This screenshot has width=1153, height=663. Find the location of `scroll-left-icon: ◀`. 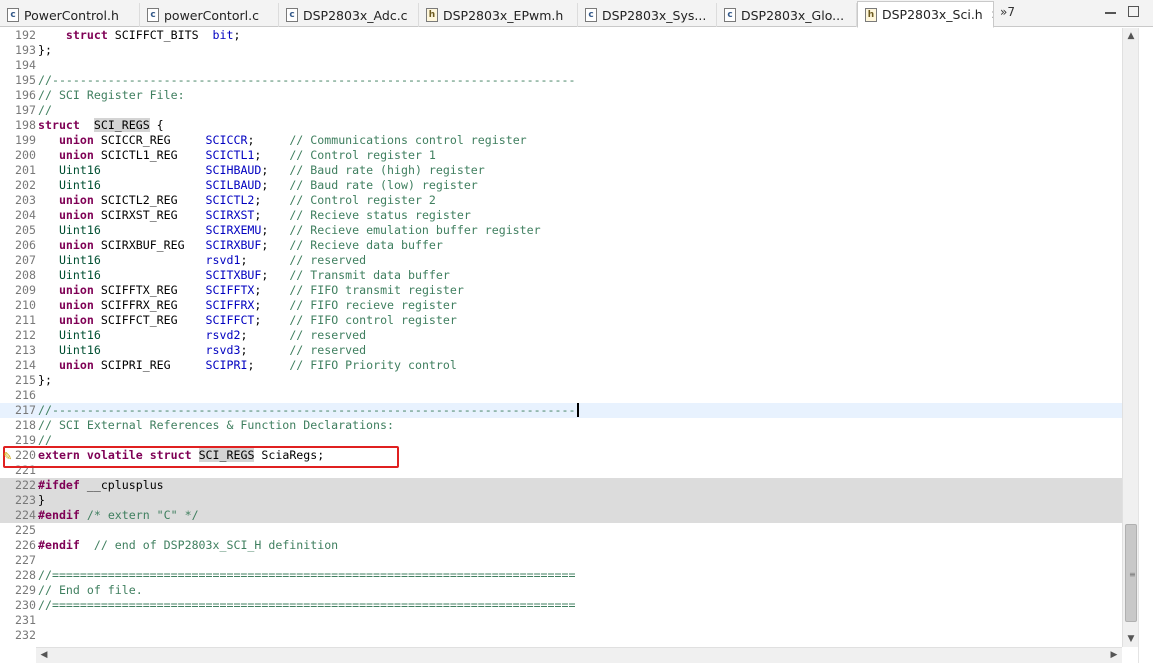

scroll-left-icon: ◀ is located at coordinates (44, 655).